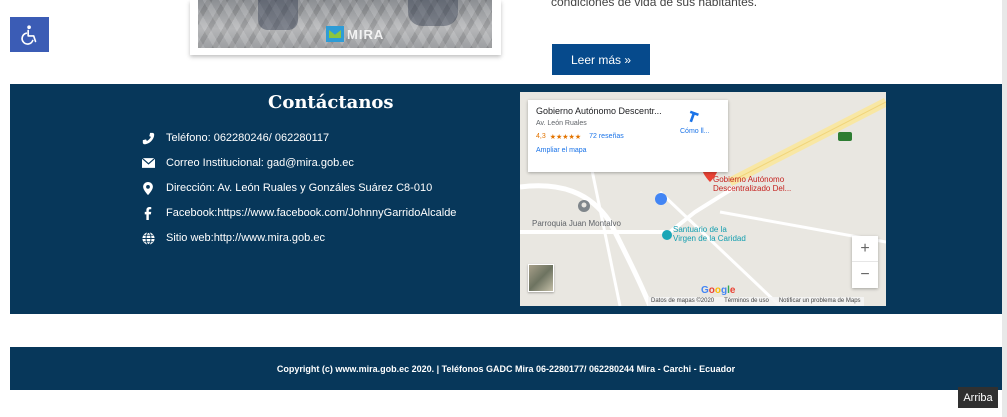  Describe the element at coordinates (335, 34) in the screenshot. I see `mira-logo-mark` at that location.